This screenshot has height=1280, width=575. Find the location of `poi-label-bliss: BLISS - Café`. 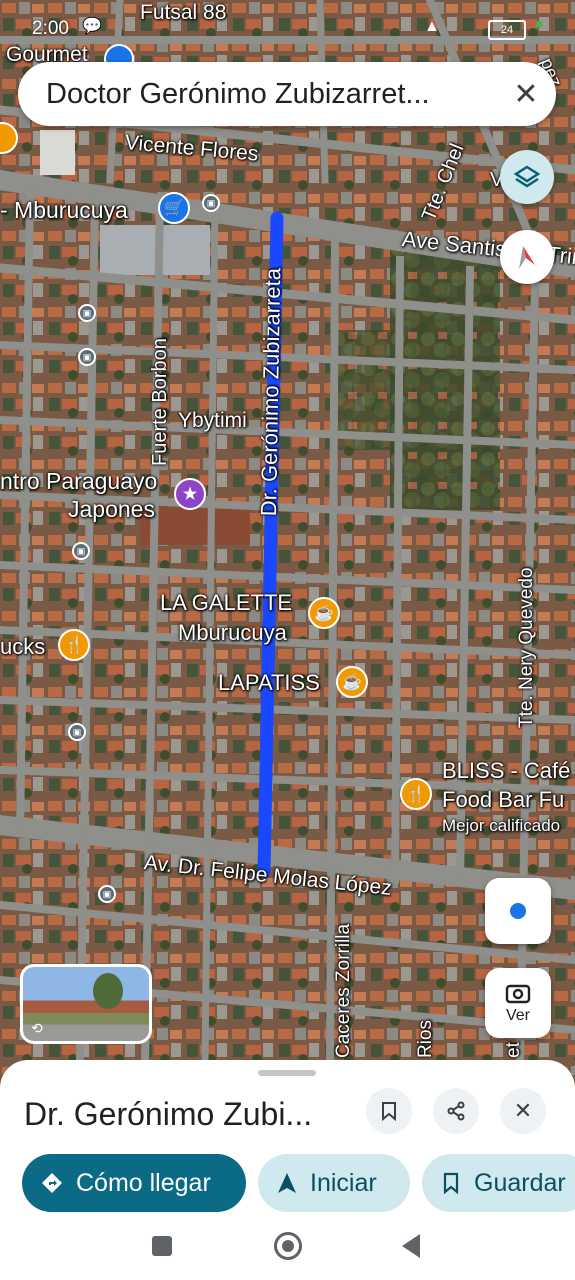

poi-label-bliss: BLISS - Café is located at coordinates (506, 771).